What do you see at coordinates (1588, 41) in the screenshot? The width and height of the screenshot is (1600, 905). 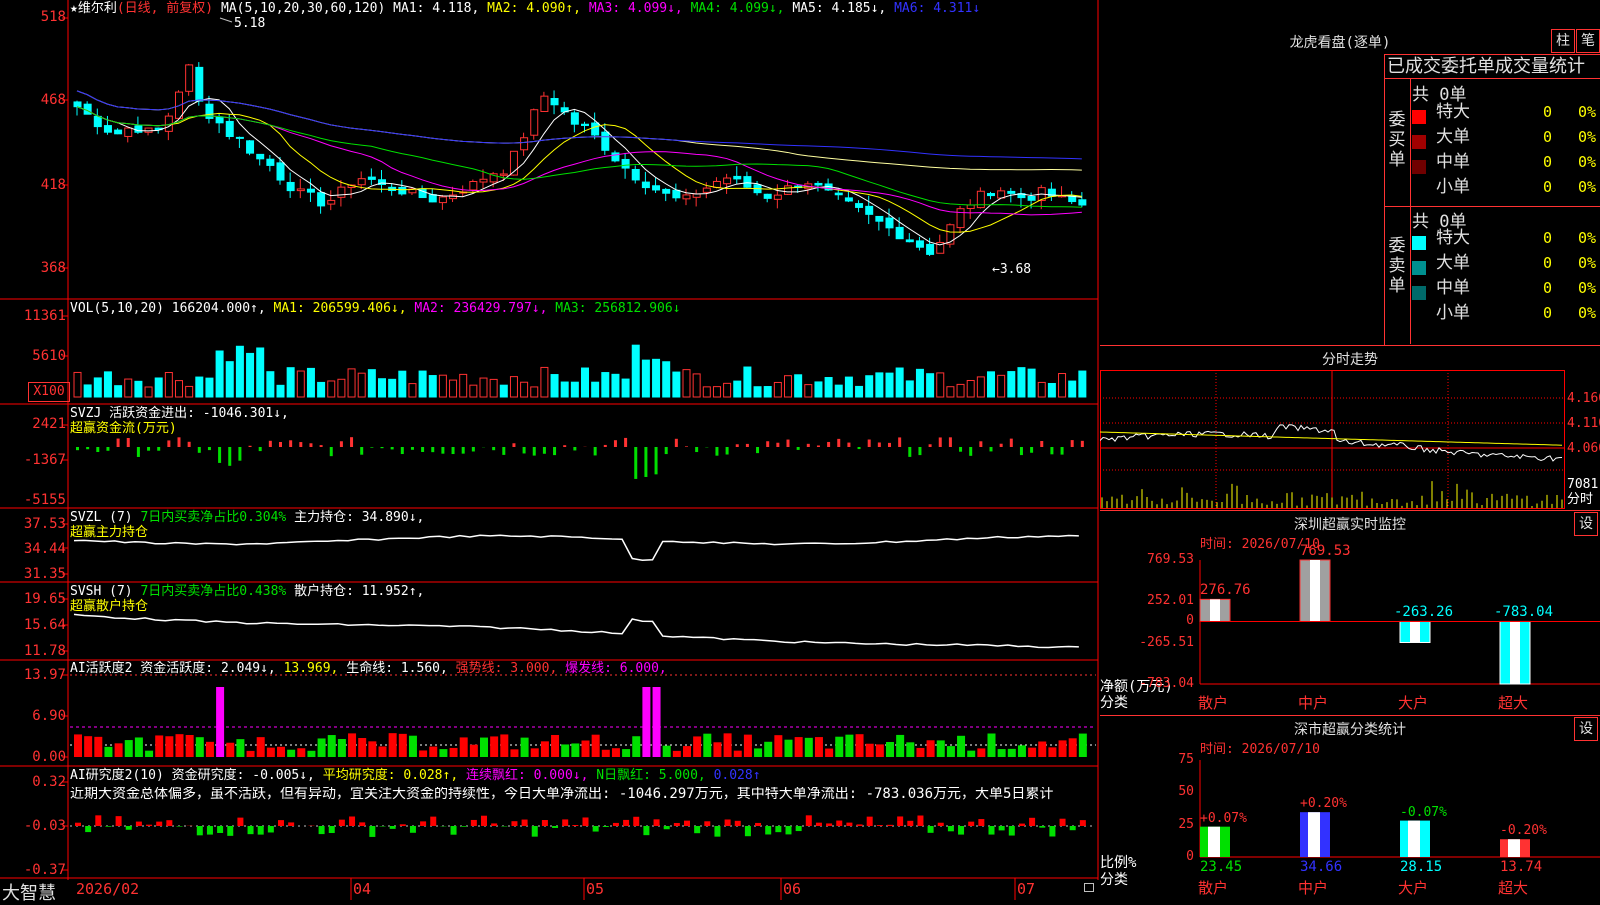 I see `tick-mode-button: 笔` at bounding box center [1588, 41].